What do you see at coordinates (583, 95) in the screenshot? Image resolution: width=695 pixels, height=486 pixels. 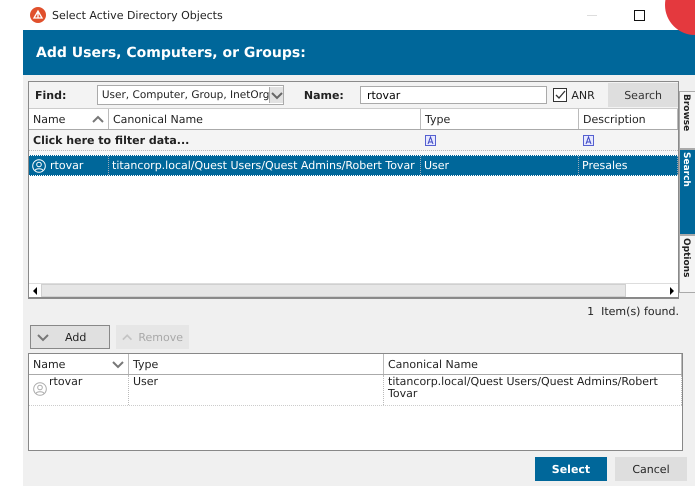 I see `anr-label: ANR` at bounding box center [583, 95].